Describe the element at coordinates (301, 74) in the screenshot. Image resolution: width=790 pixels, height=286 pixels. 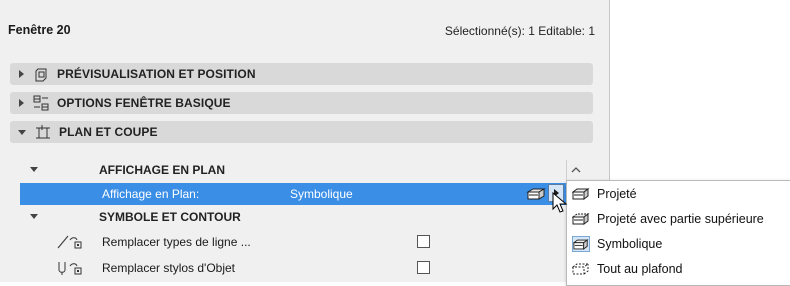
I see `section-preview-position: PRÉVISUALISATION ET POSITION` at that location.